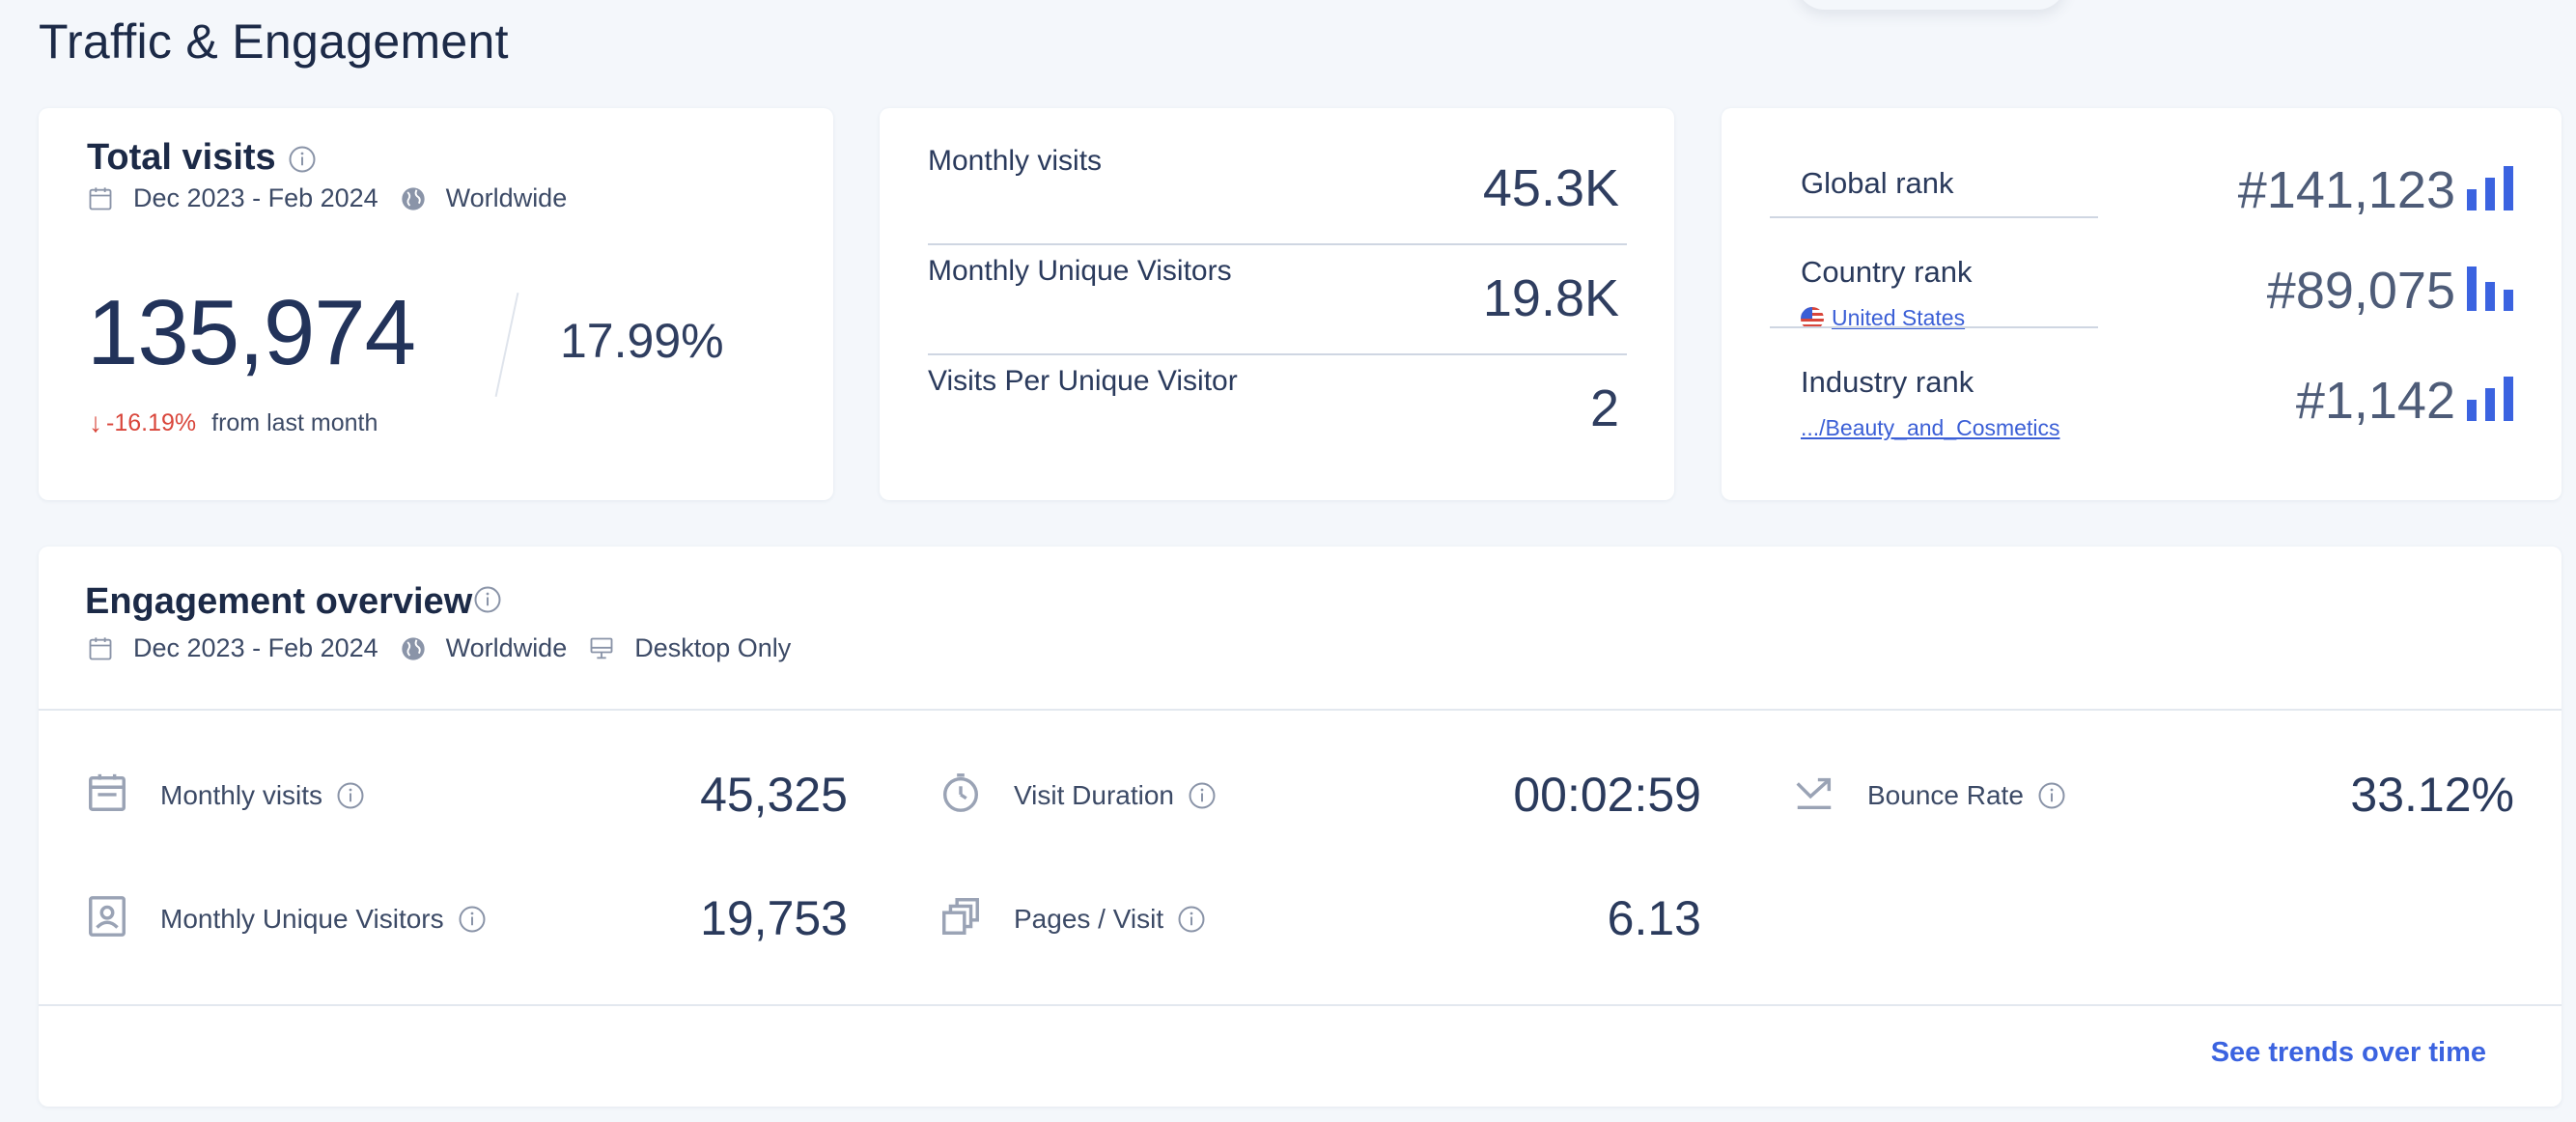 The image size is (2576, 1122). I want to click on person-badge-icon, so click(107, 916).